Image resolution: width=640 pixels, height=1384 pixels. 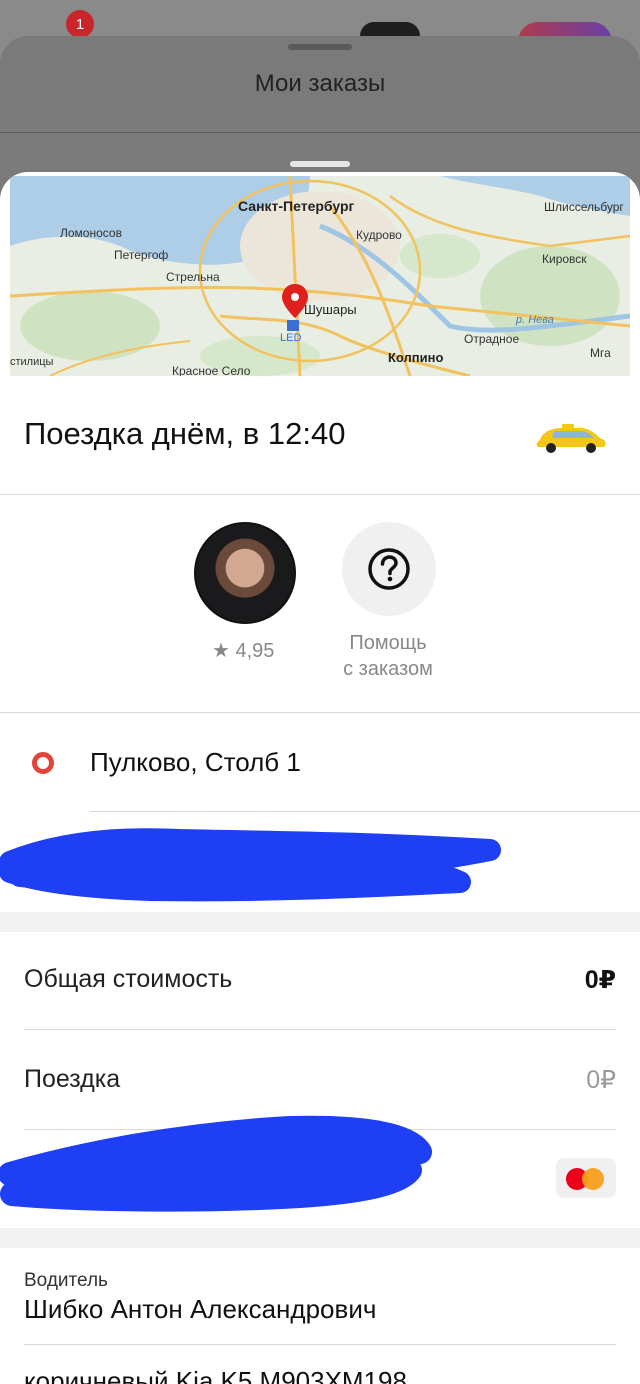 What do you see at coordinates (66, 1280) in the screenshot?
I see `driver-caption: Водитель` at bounding box center [66, 1280].